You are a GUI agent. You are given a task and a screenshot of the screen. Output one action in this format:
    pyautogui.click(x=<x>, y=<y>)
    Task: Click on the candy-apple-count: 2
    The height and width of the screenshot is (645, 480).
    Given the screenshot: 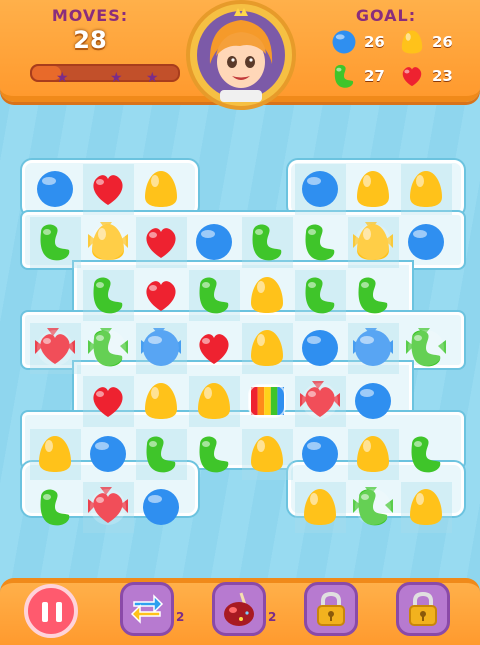 What is the action you would take?
    pyautogui.click(x=272, y=617)
    